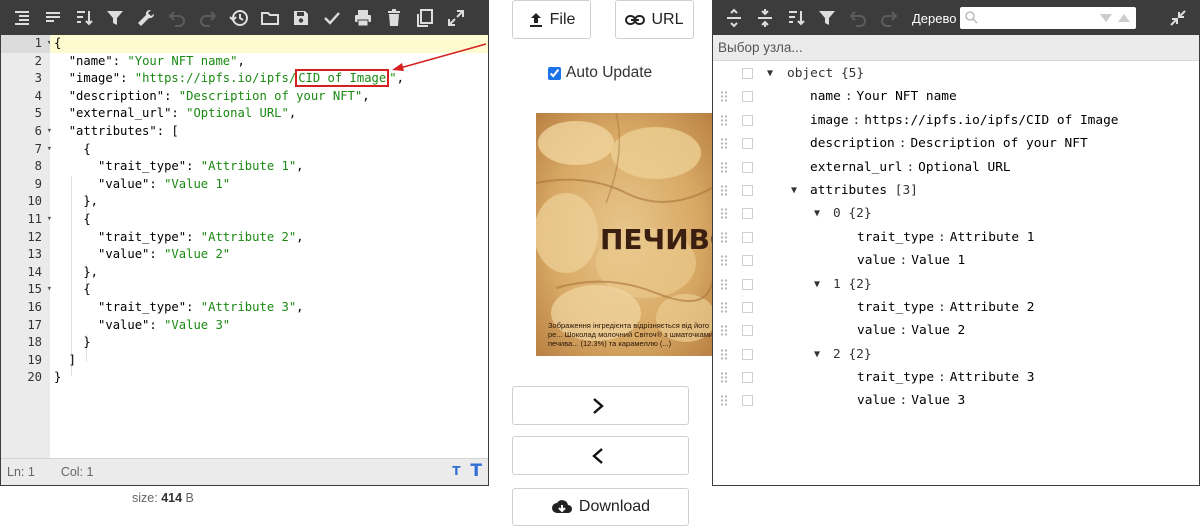  Describe the element at coordinates (425, 18) in the screenshot. I see `copy-icon` at that location.